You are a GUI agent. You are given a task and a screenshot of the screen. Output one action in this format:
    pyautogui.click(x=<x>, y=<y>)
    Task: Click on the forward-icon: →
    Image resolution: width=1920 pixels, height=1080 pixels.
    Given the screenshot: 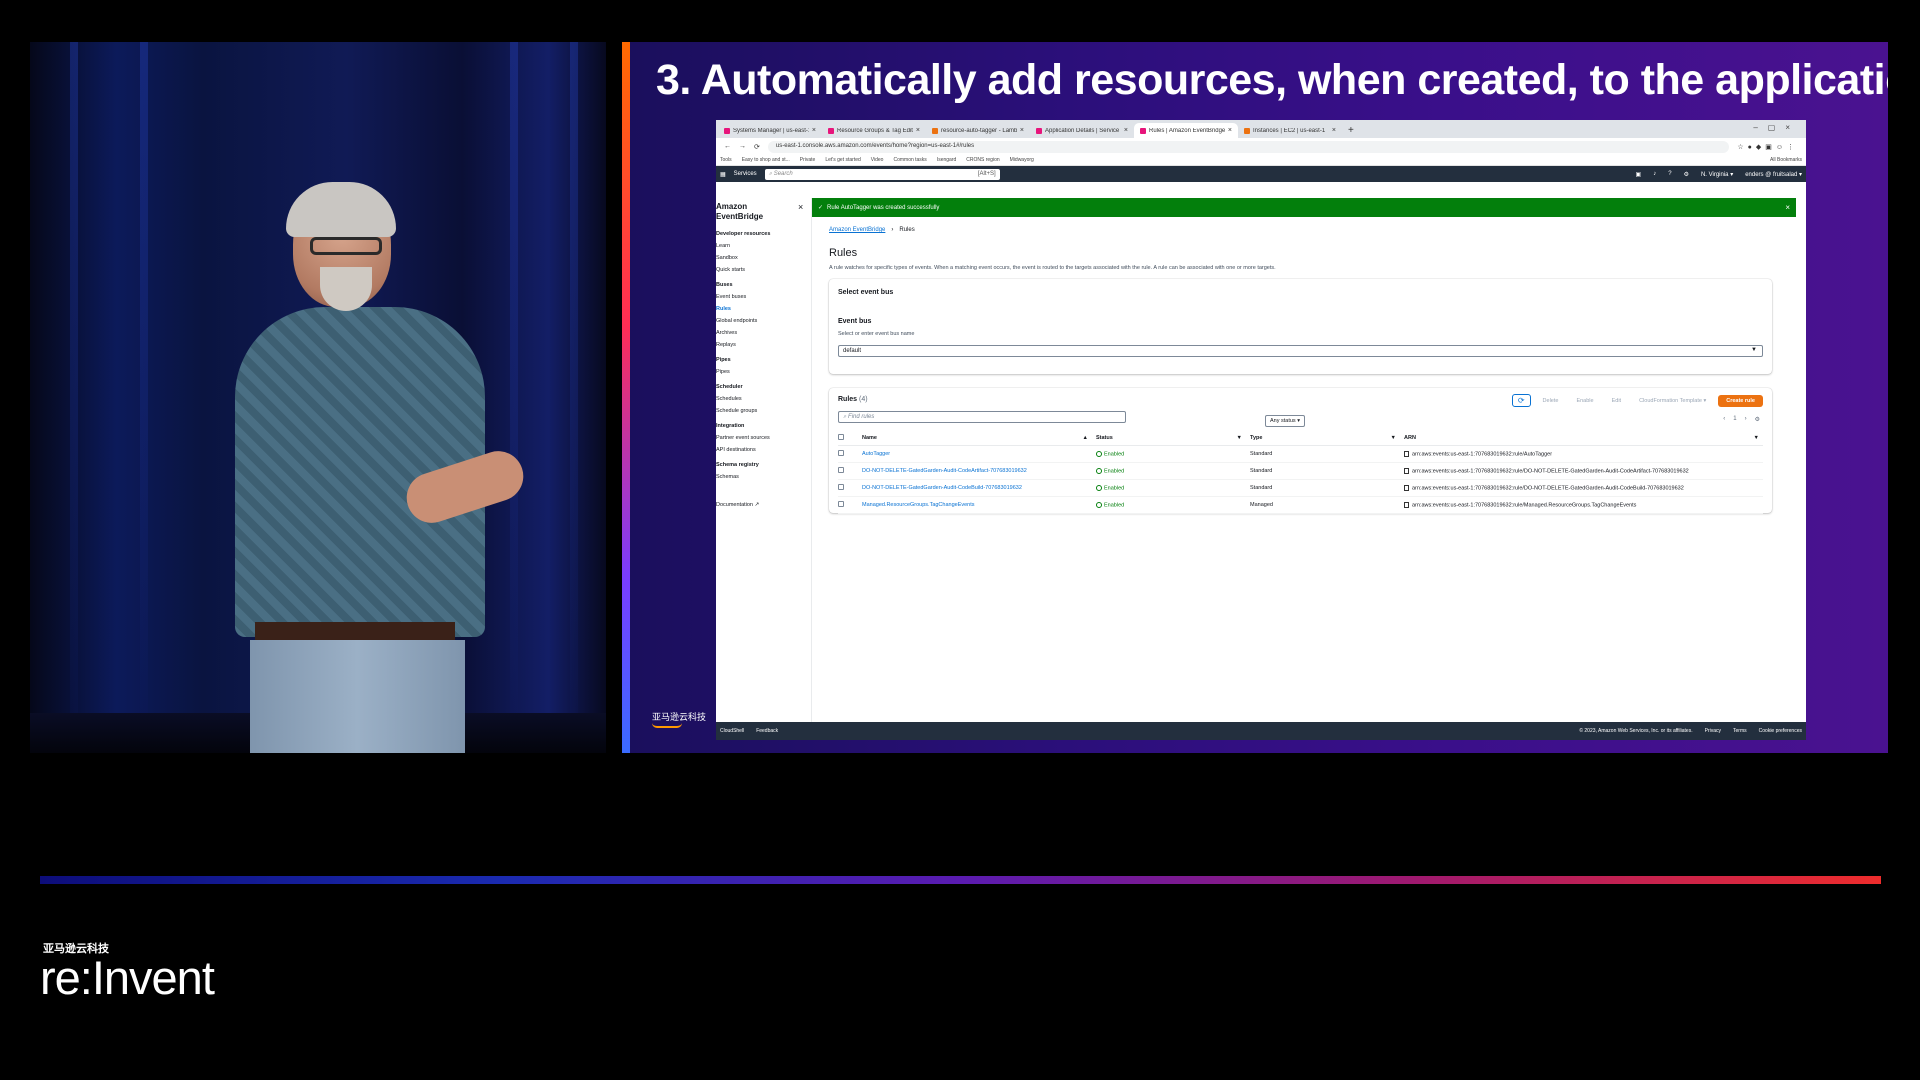 What is the action you would take?
    pyautogui.click(x=742, y=146)
    